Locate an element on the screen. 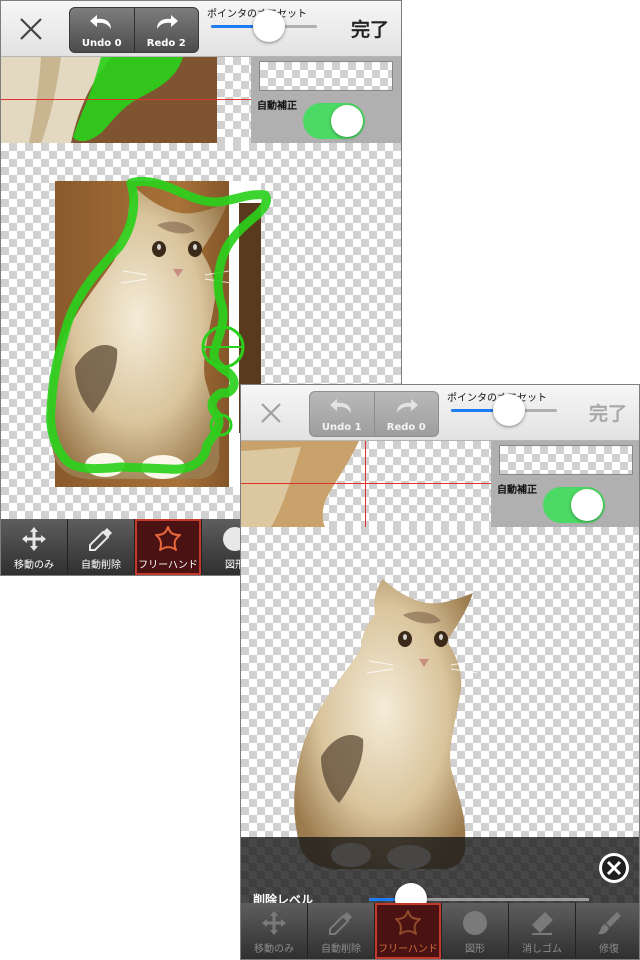  tool-shape: 図形 is located at coordinates (475, 931).